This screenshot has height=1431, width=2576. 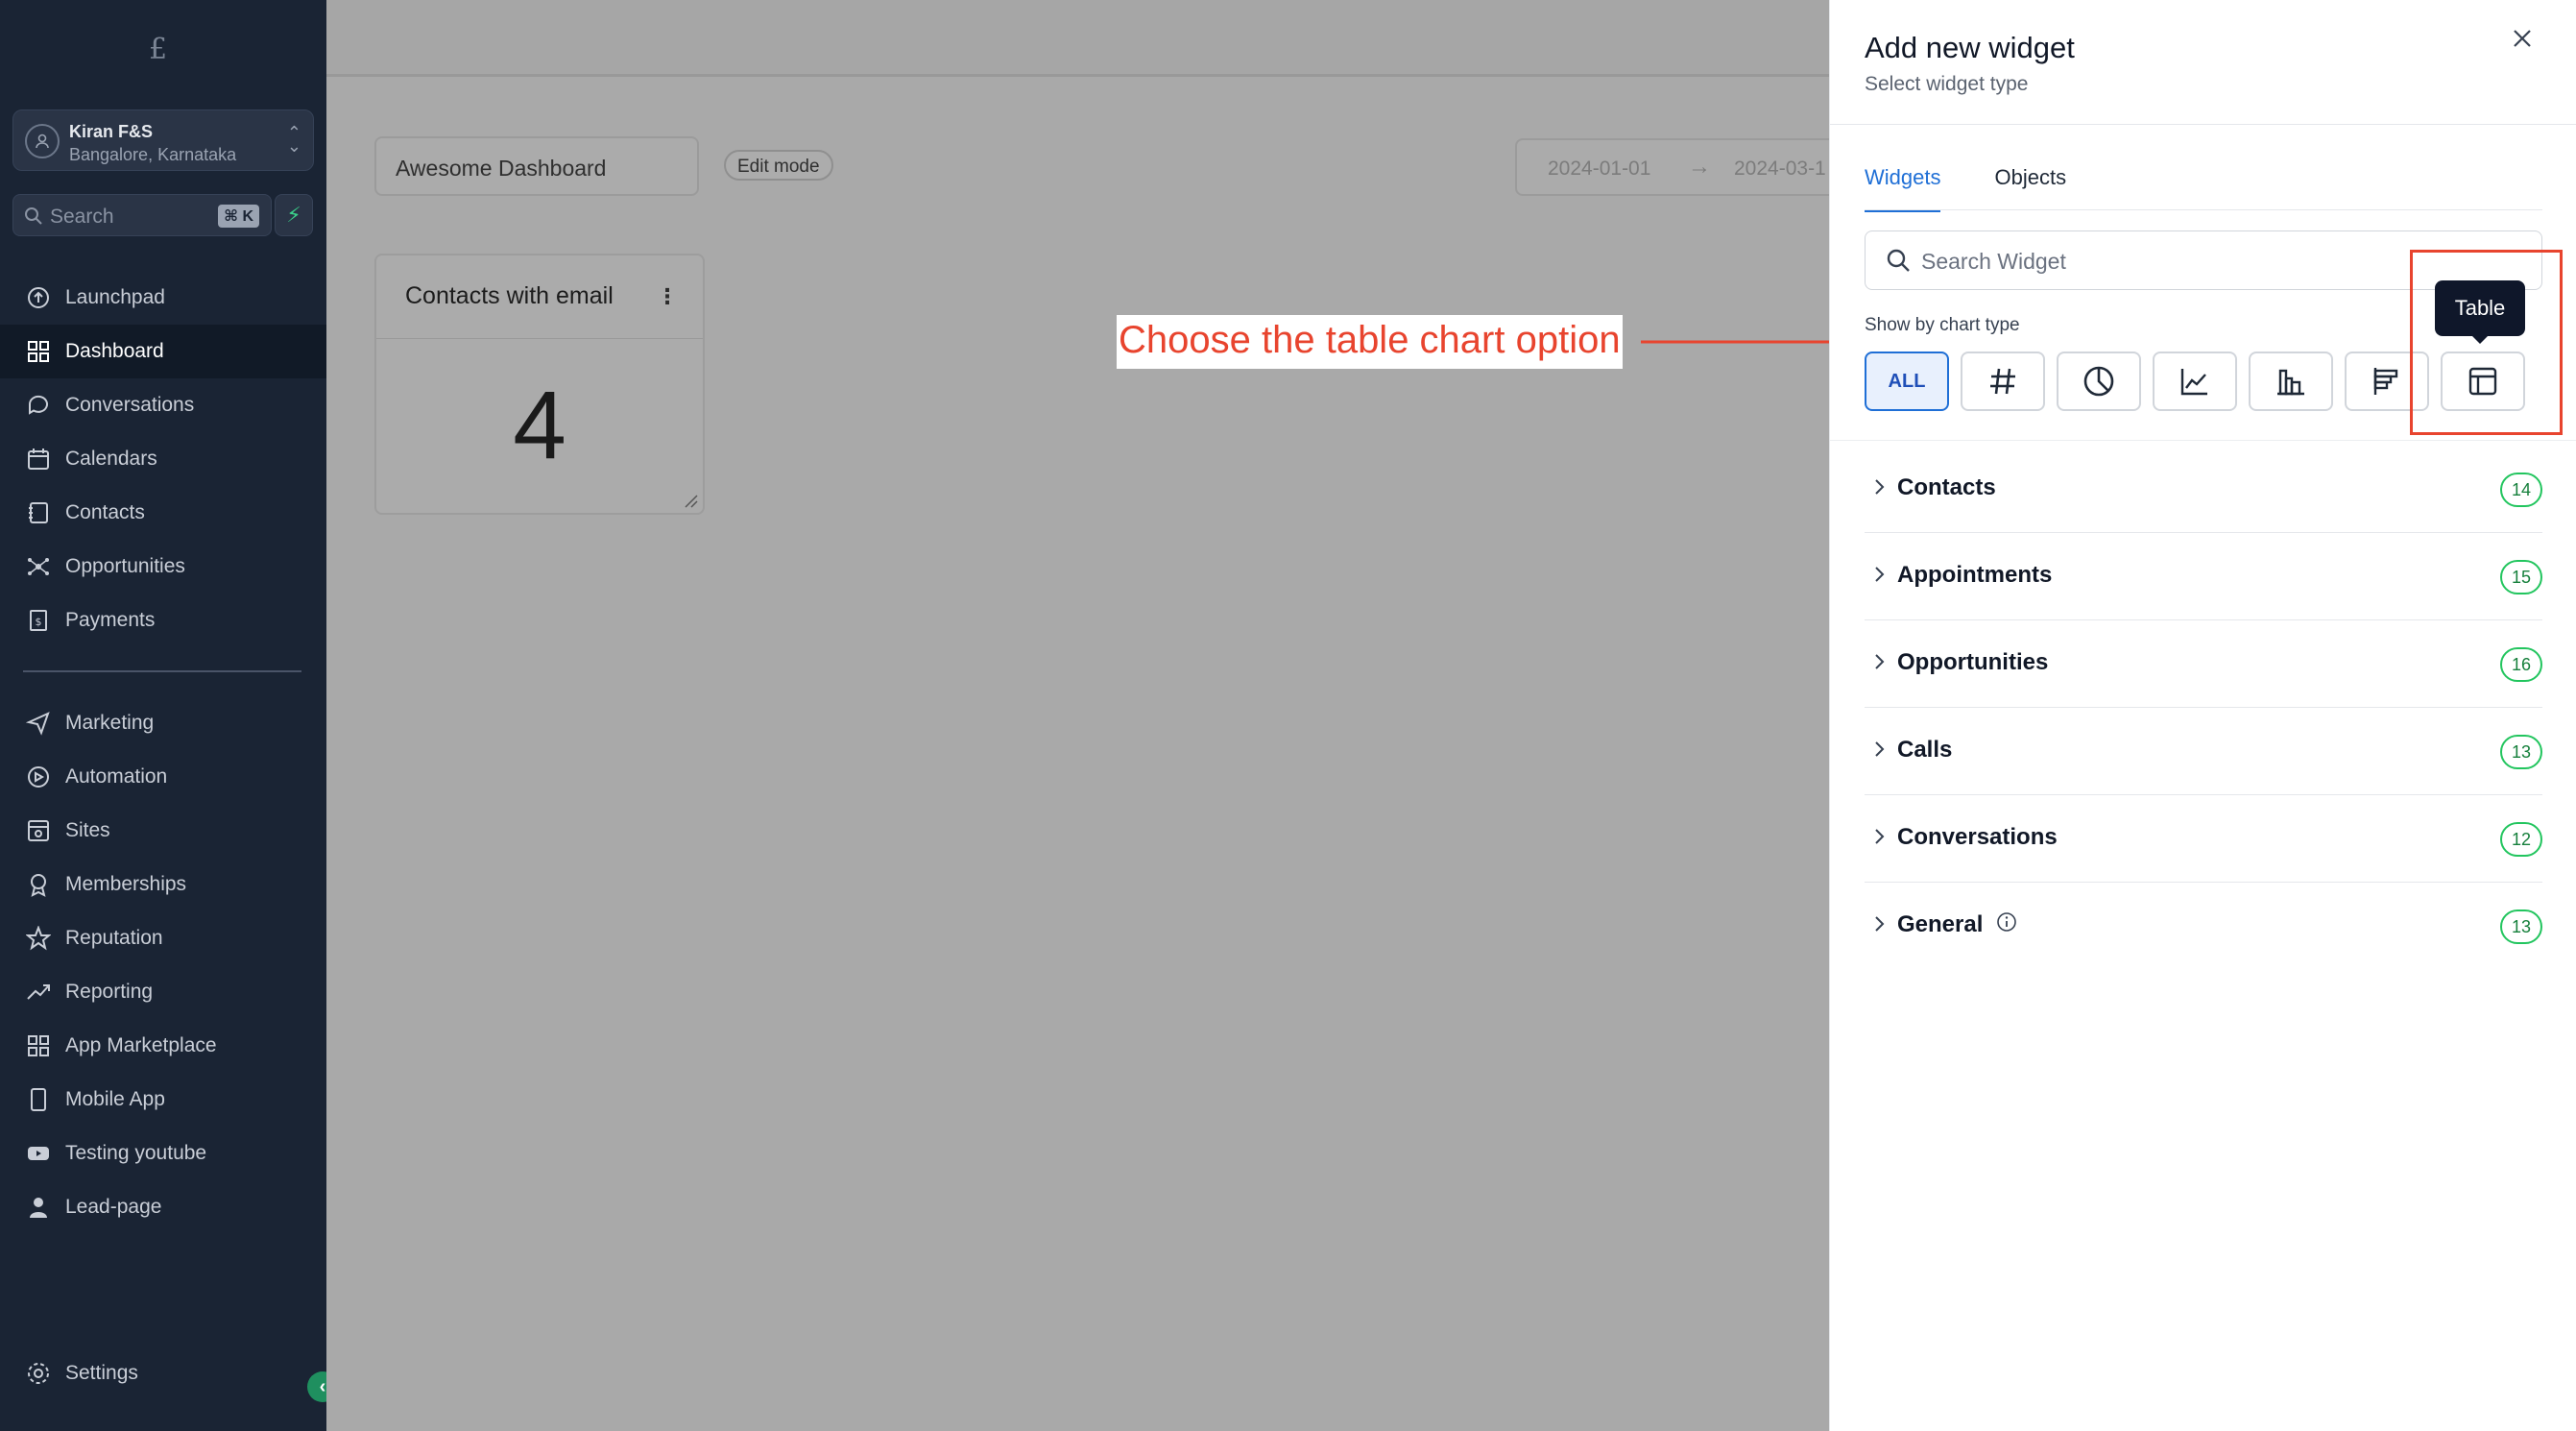 What do you see at coordinates (163, 884) in the screenshot?
I see `sidebar-item-memberships: Memberships` at bounding box center [163, 884].